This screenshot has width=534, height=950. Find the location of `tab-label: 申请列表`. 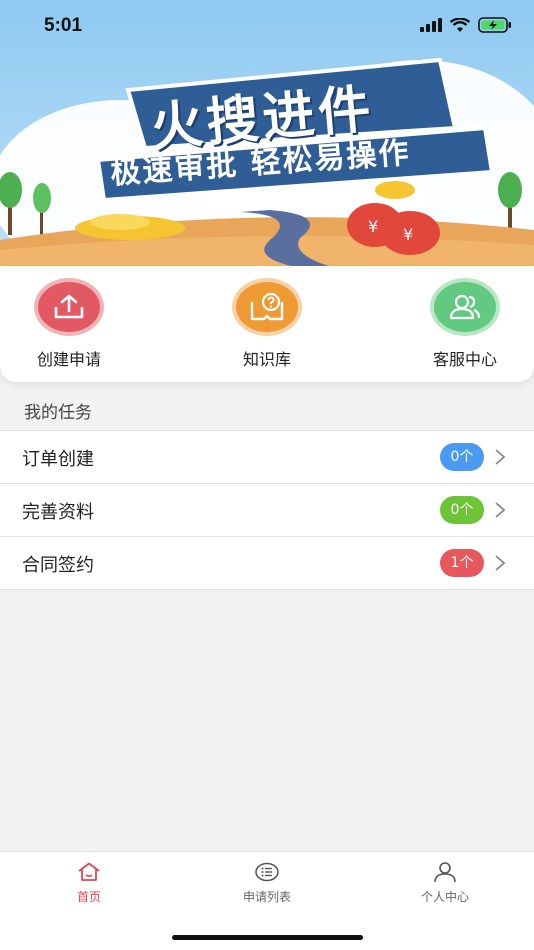

tab-label: 申请列表 is located at coordinates (266, 897).